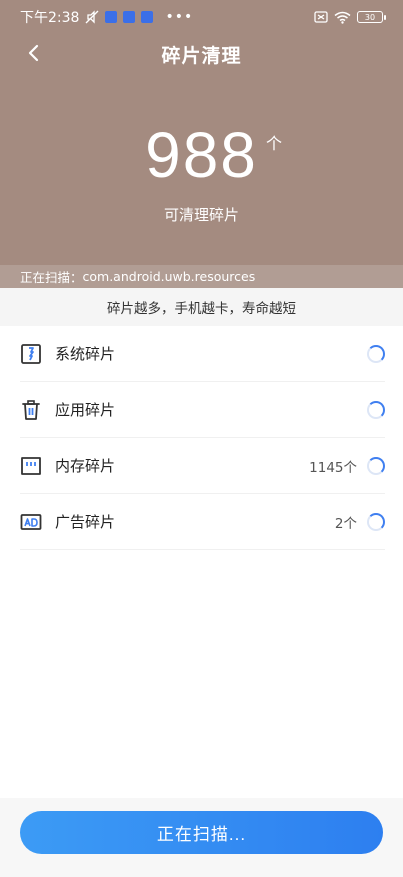  What do you see at coordinates (31, 466) in the screenshot?
I see `sd-card-icon` at bounding box center [31, 466].